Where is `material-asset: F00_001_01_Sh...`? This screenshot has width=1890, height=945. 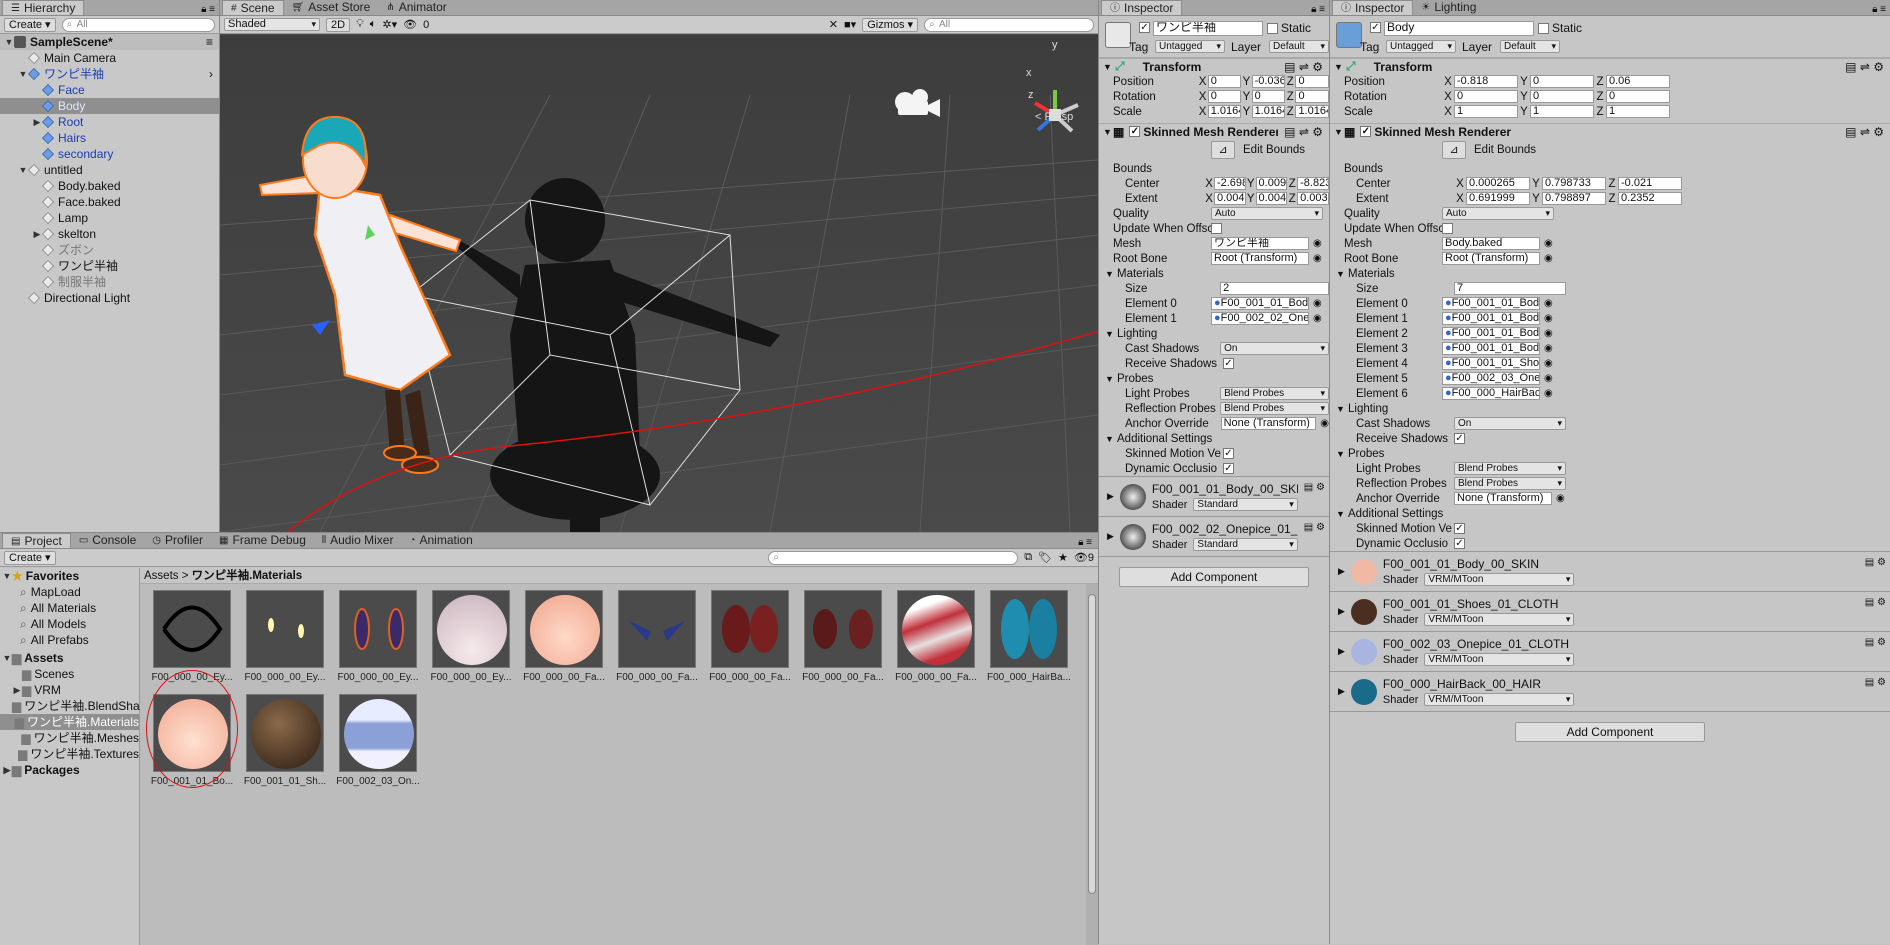
material-asset: F00_001_01_Sh... is located at coordinates (285, 740).